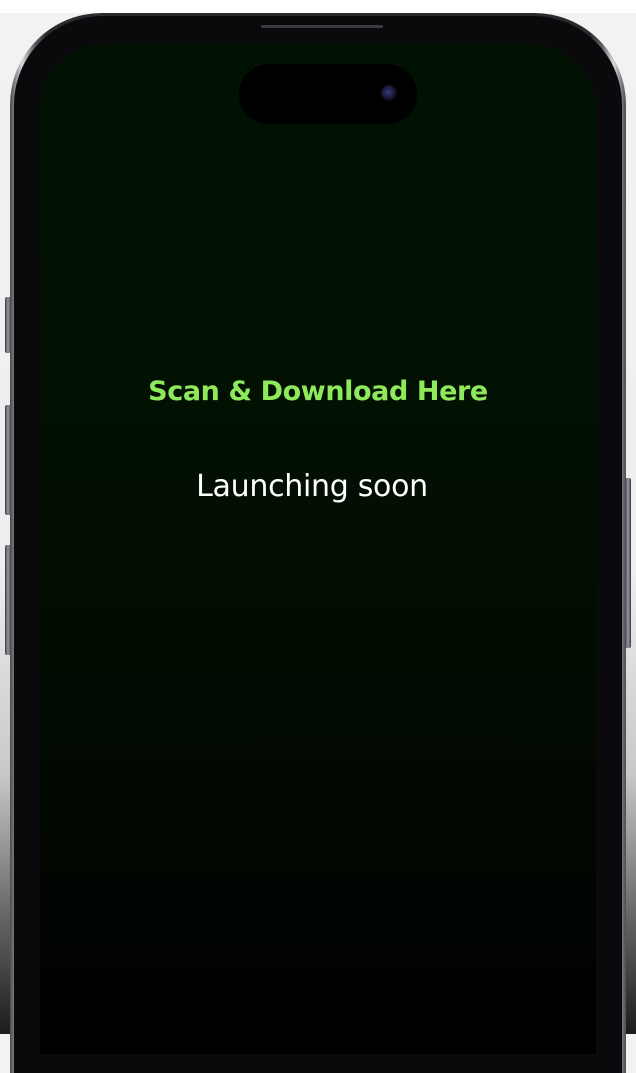 The width and height of the screenshot is (636, 1073). What do you see at coordinates (318, 6) in the screenshot?
I see `page-top-strip` at bounding box center [318, 6].